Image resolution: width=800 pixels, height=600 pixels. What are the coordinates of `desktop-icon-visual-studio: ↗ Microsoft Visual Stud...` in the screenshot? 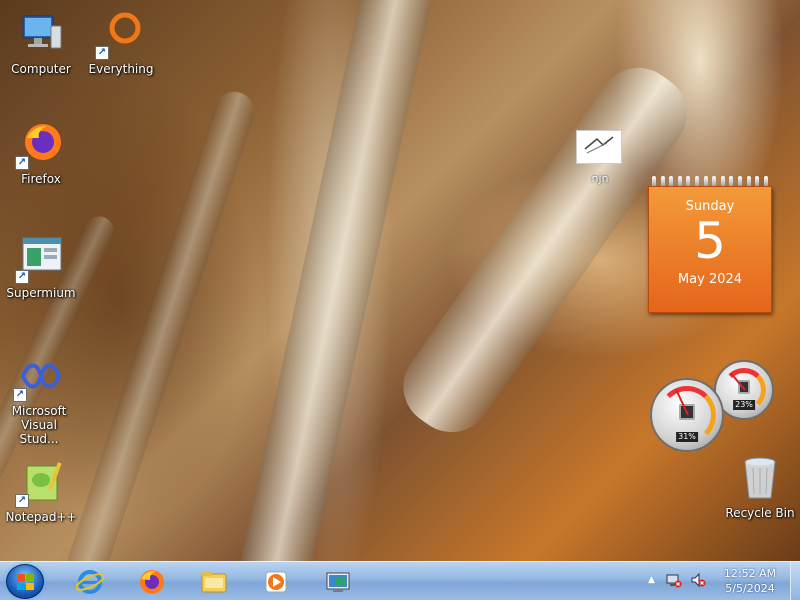 It's located at (39, 399).